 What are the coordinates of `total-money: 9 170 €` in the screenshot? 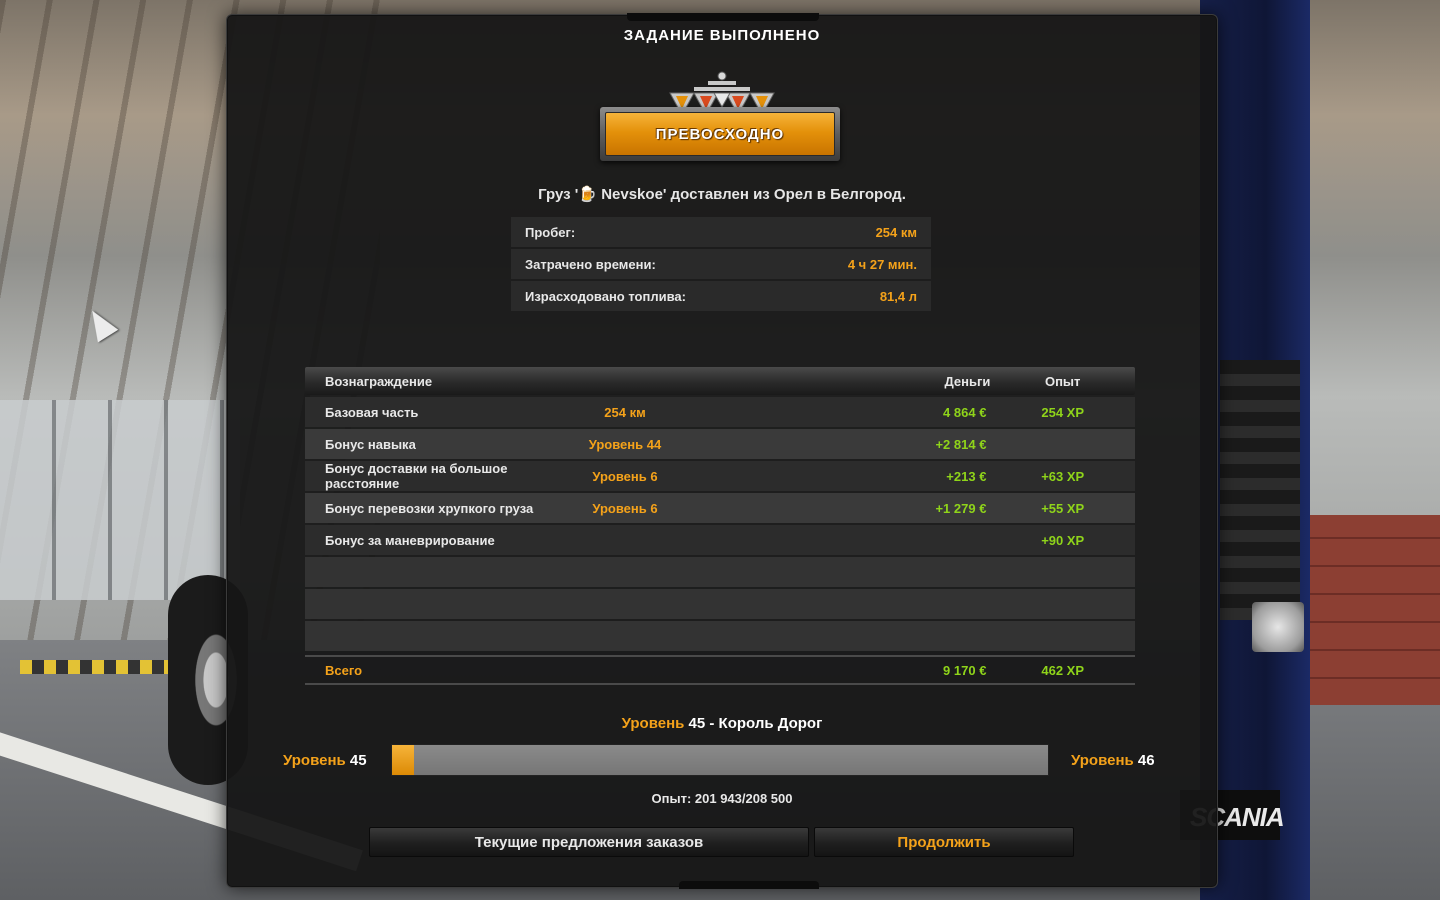 It's located at (965, 670).